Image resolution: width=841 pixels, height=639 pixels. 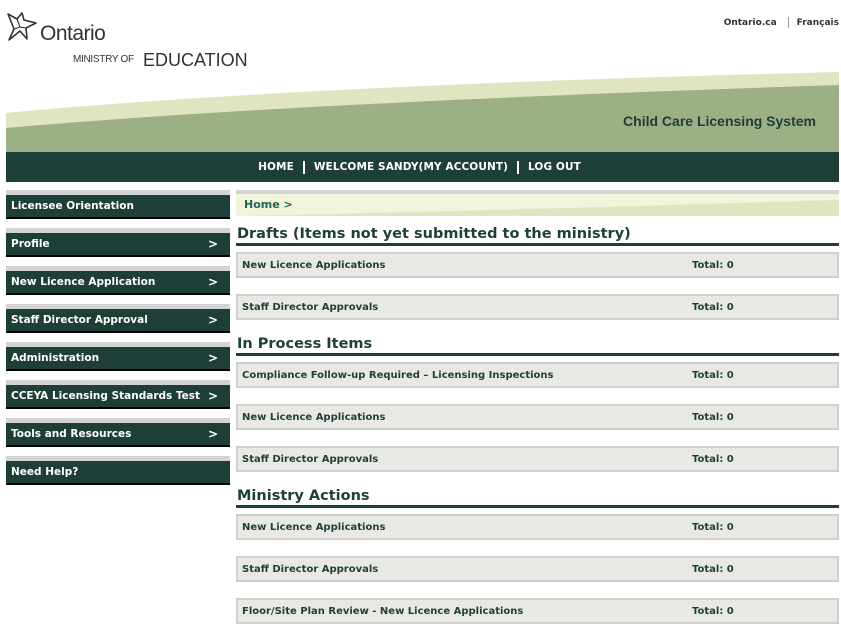 I want to click on utility-links: Ontario.ca Français, so click(x=781, y=22).